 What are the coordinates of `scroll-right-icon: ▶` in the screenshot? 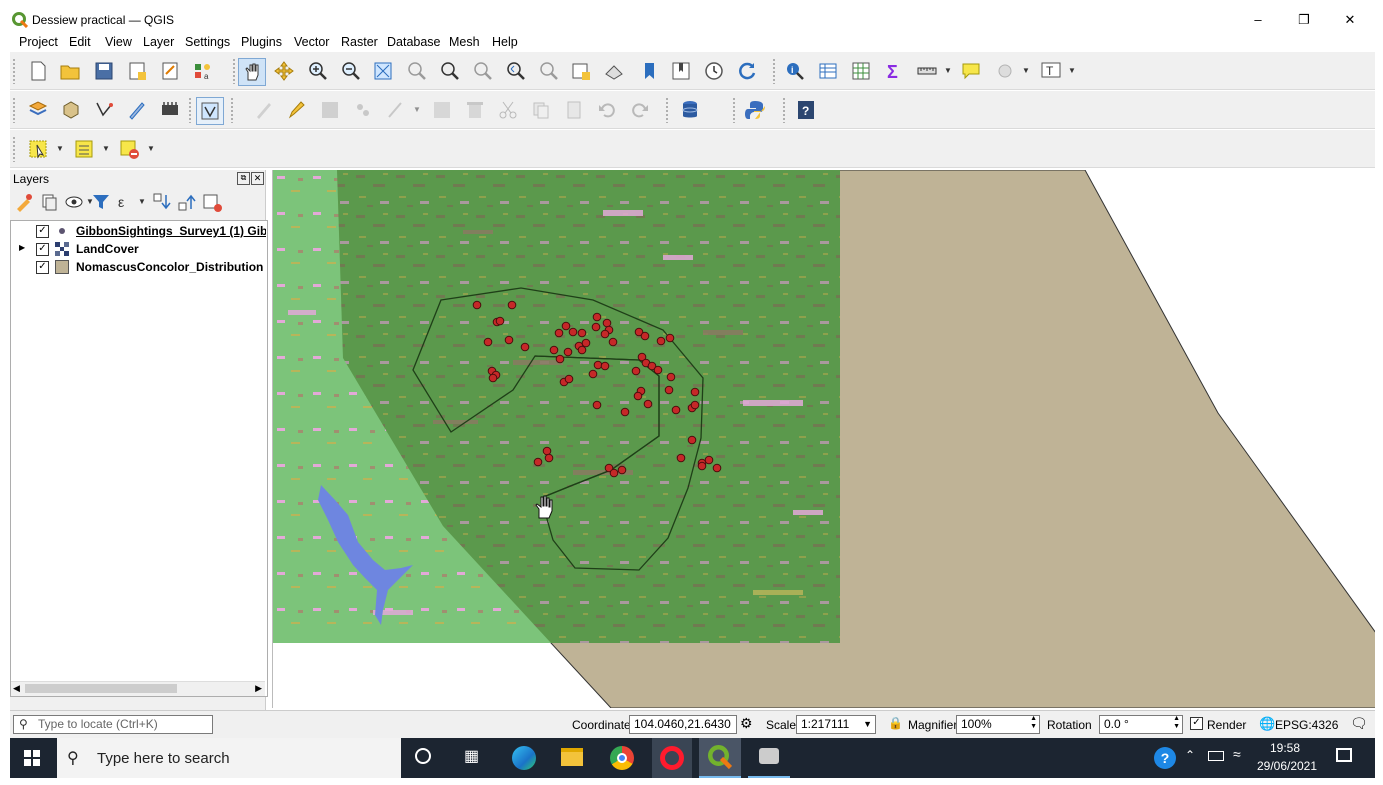 It's located at (258, 688).